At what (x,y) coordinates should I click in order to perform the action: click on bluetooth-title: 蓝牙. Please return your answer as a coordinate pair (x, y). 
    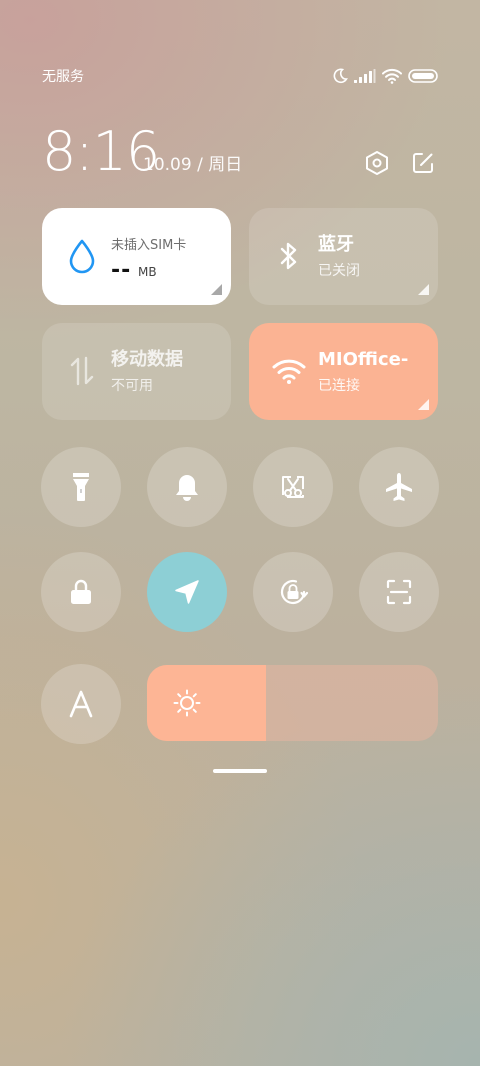
    Looking at the image, I should click on (336, 244).